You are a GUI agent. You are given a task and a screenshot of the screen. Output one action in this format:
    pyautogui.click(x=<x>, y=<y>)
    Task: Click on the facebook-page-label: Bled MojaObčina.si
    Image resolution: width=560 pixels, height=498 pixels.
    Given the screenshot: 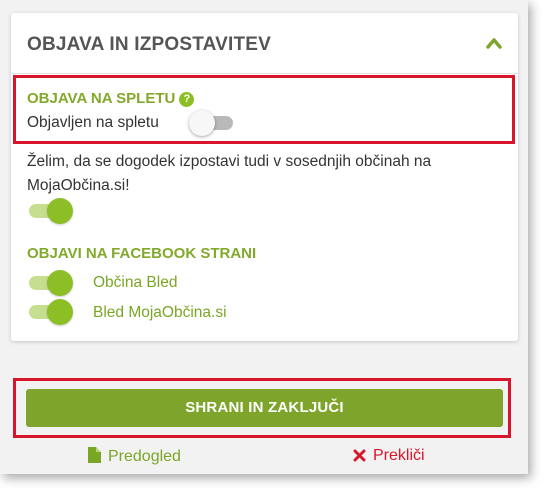 What is the action you would take?
    pyautogui.click(x=160, y=312)
    